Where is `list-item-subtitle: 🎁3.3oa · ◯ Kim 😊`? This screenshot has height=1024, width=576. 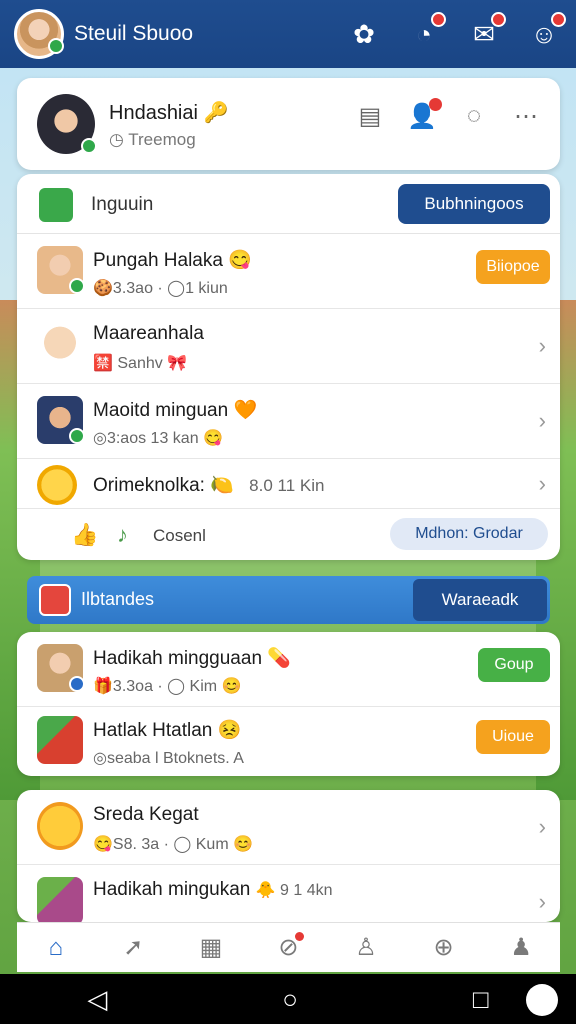
list-item-subtitle: 🎁3.3oa · ◯ Kim 😊 is located at coordinates (167, 686).